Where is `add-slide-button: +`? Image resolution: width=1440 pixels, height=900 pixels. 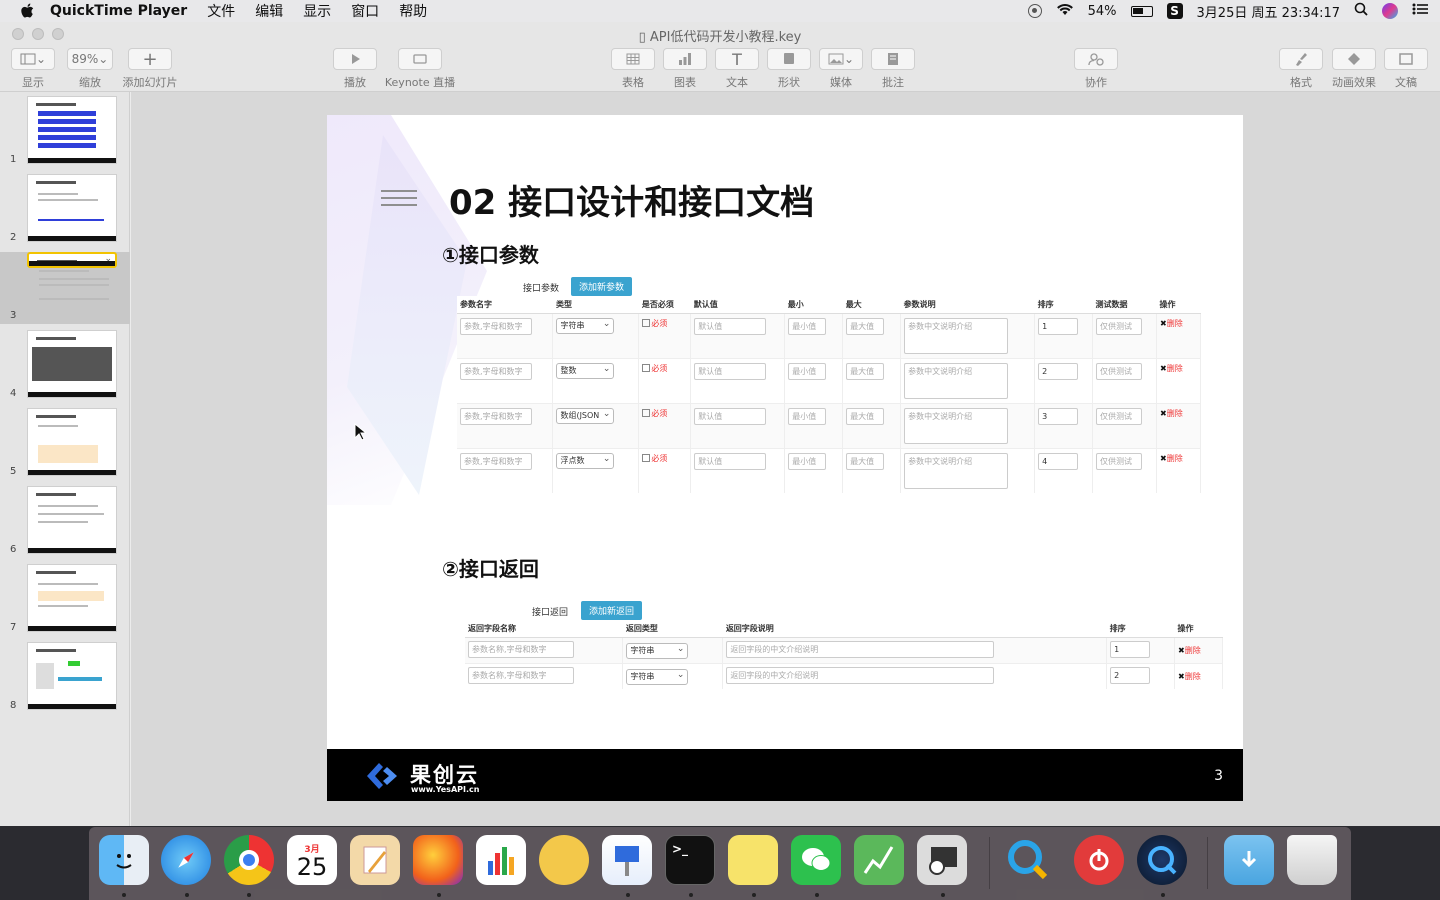 add-slide-button: + is located at coordinates (150, 59).